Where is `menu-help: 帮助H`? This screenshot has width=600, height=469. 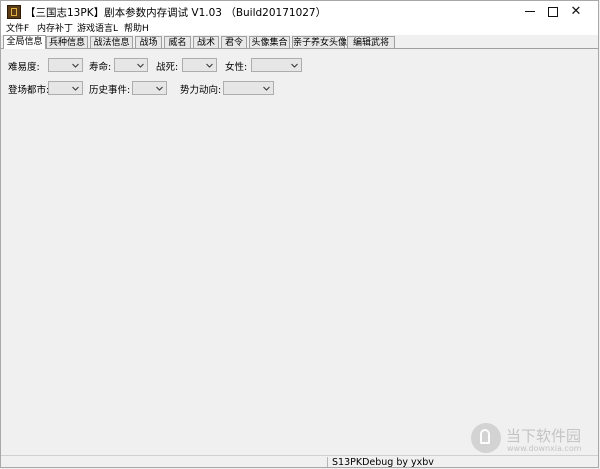 menu-help: 帮助H is located at coordinates (136, 29).